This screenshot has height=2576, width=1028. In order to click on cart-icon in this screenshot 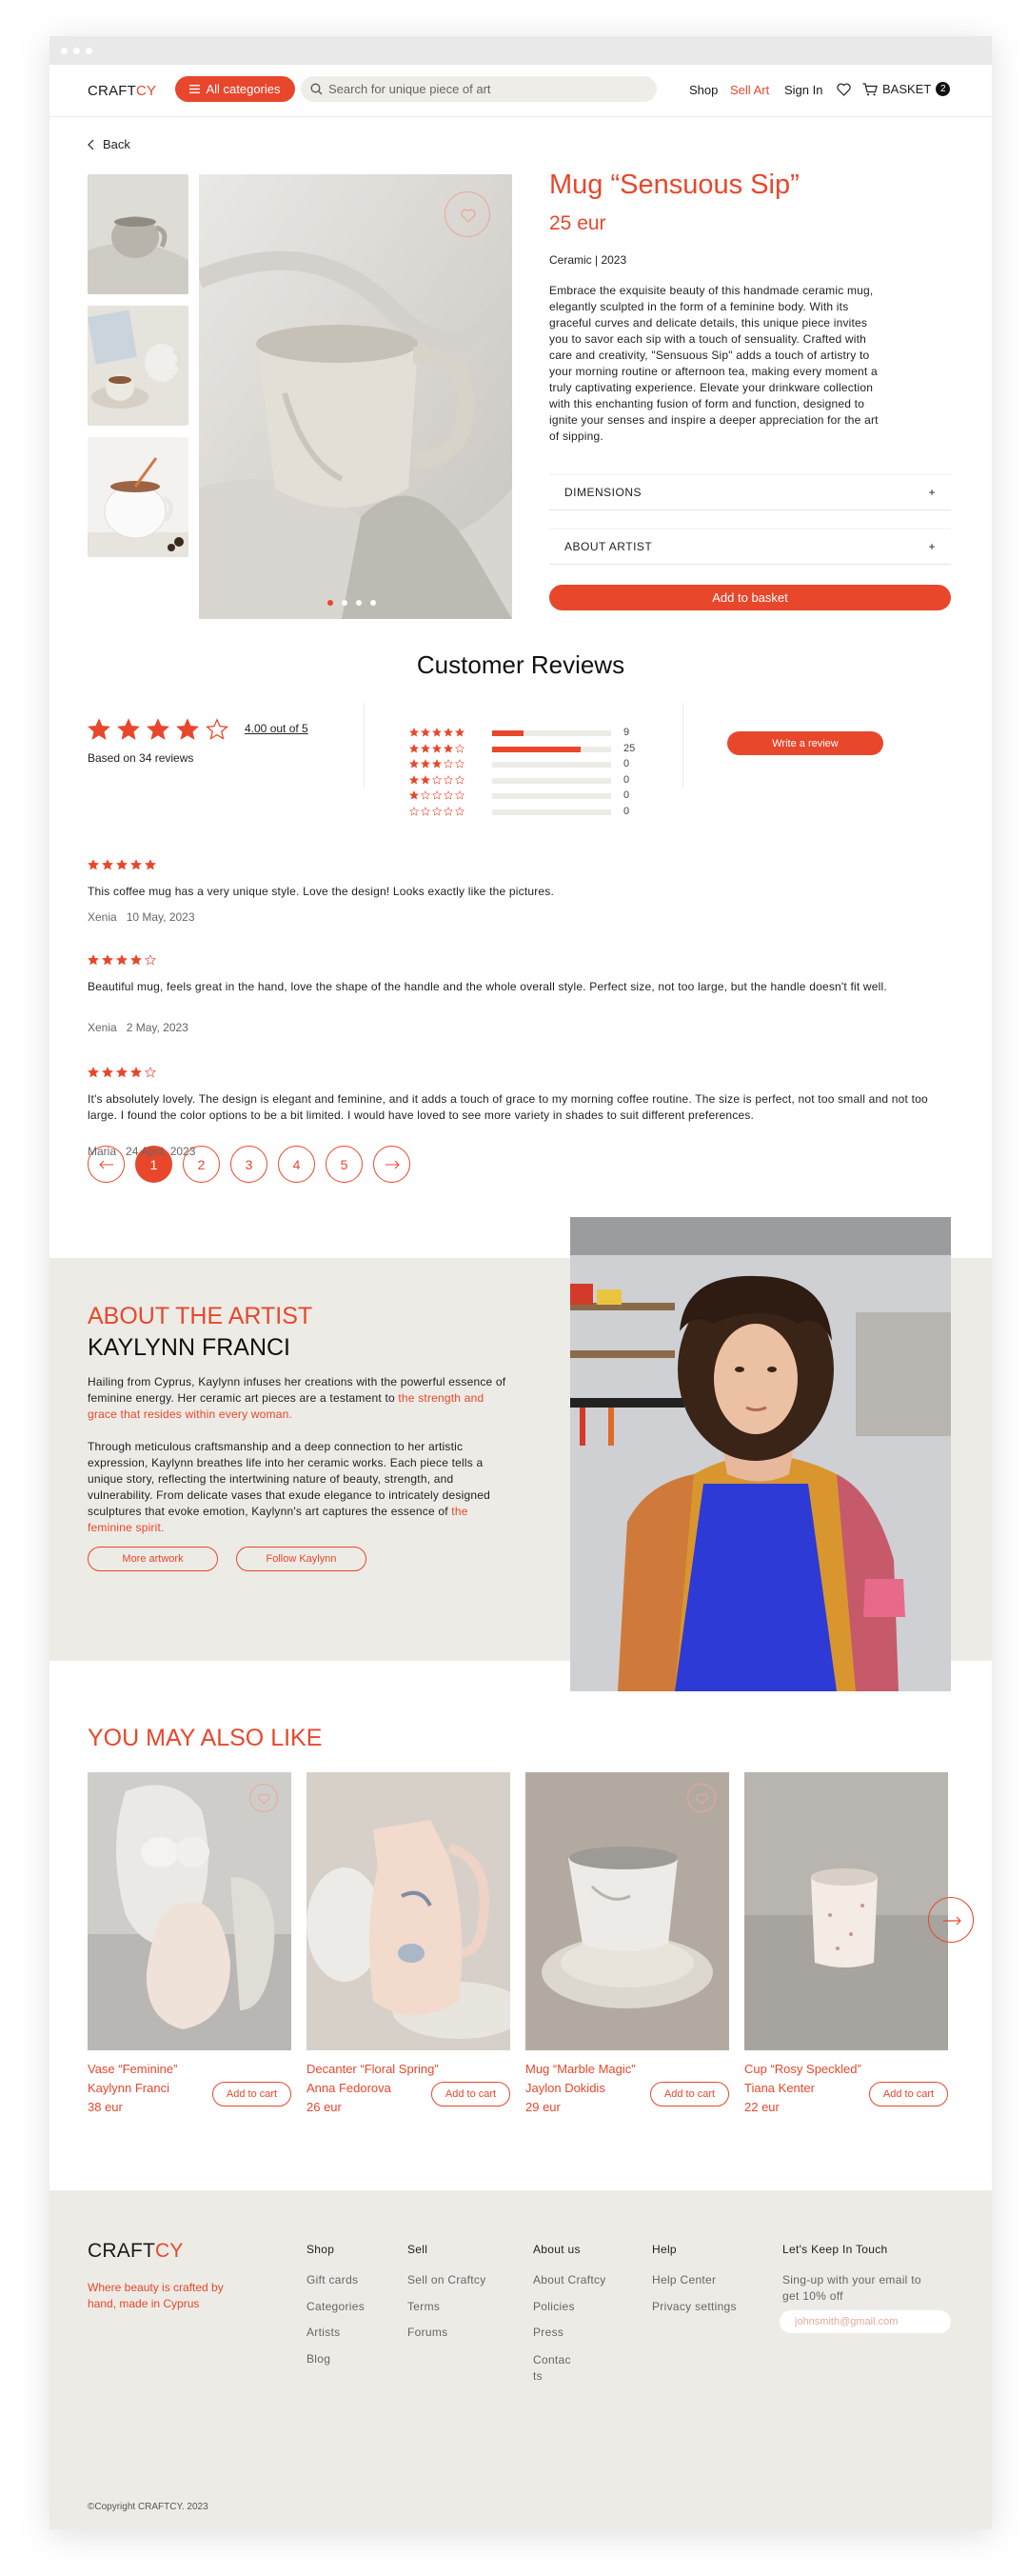, I will do `click(870, 89)`.